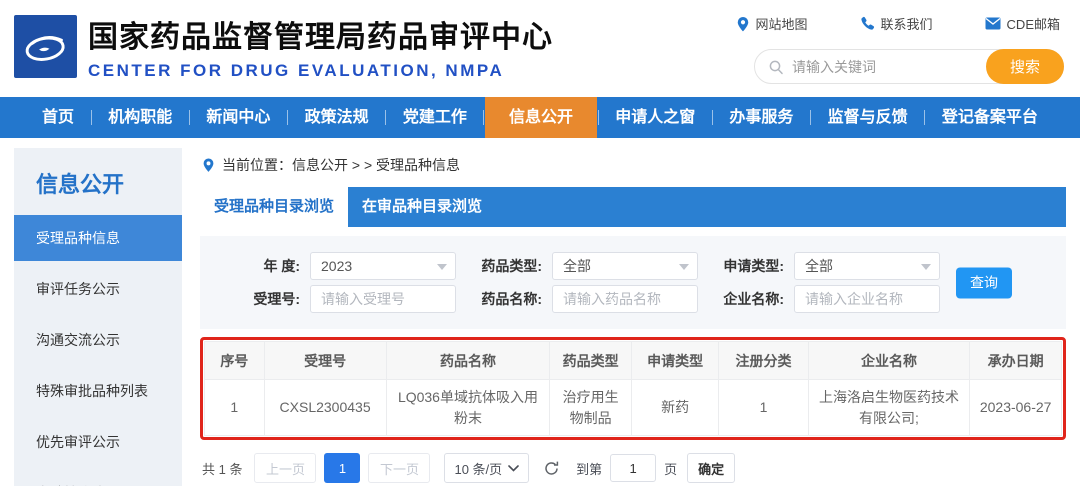  Describe the element at coordinates (984, 282) in the screenshot. I see `query-button: 查询` at that location.